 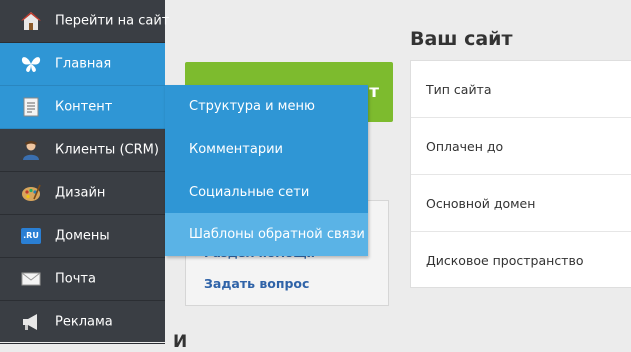 What do you see at coordinates (256, 283) in the screenshot?
I see `ask-question-link: Задать вопрос` at bounding box center [256, 283].